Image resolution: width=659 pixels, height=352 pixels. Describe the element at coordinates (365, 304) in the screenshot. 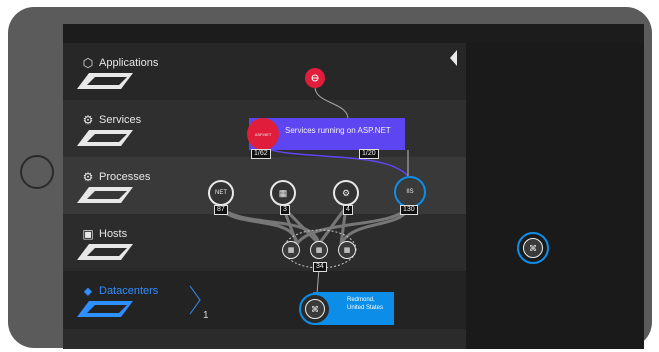

I see `datacenter-label: Redmond, United States` at that location.